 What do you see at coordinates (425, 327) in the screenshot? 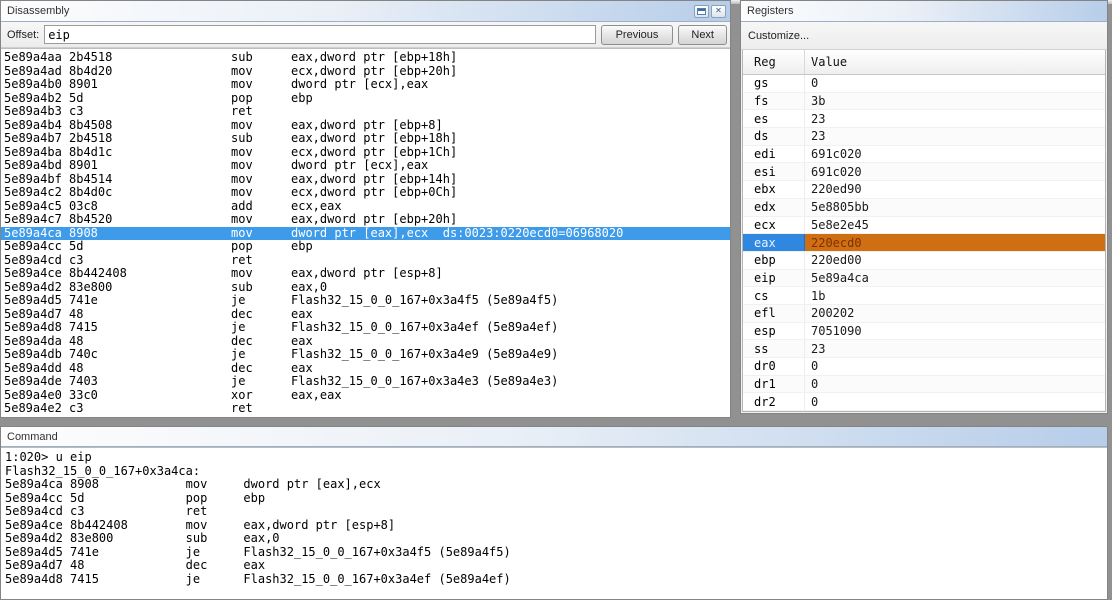
I see `instruction-operands: Flash32_15_0_0_167+0x3a4ef (5e89a4ef)` at bounding box center [425, 327].